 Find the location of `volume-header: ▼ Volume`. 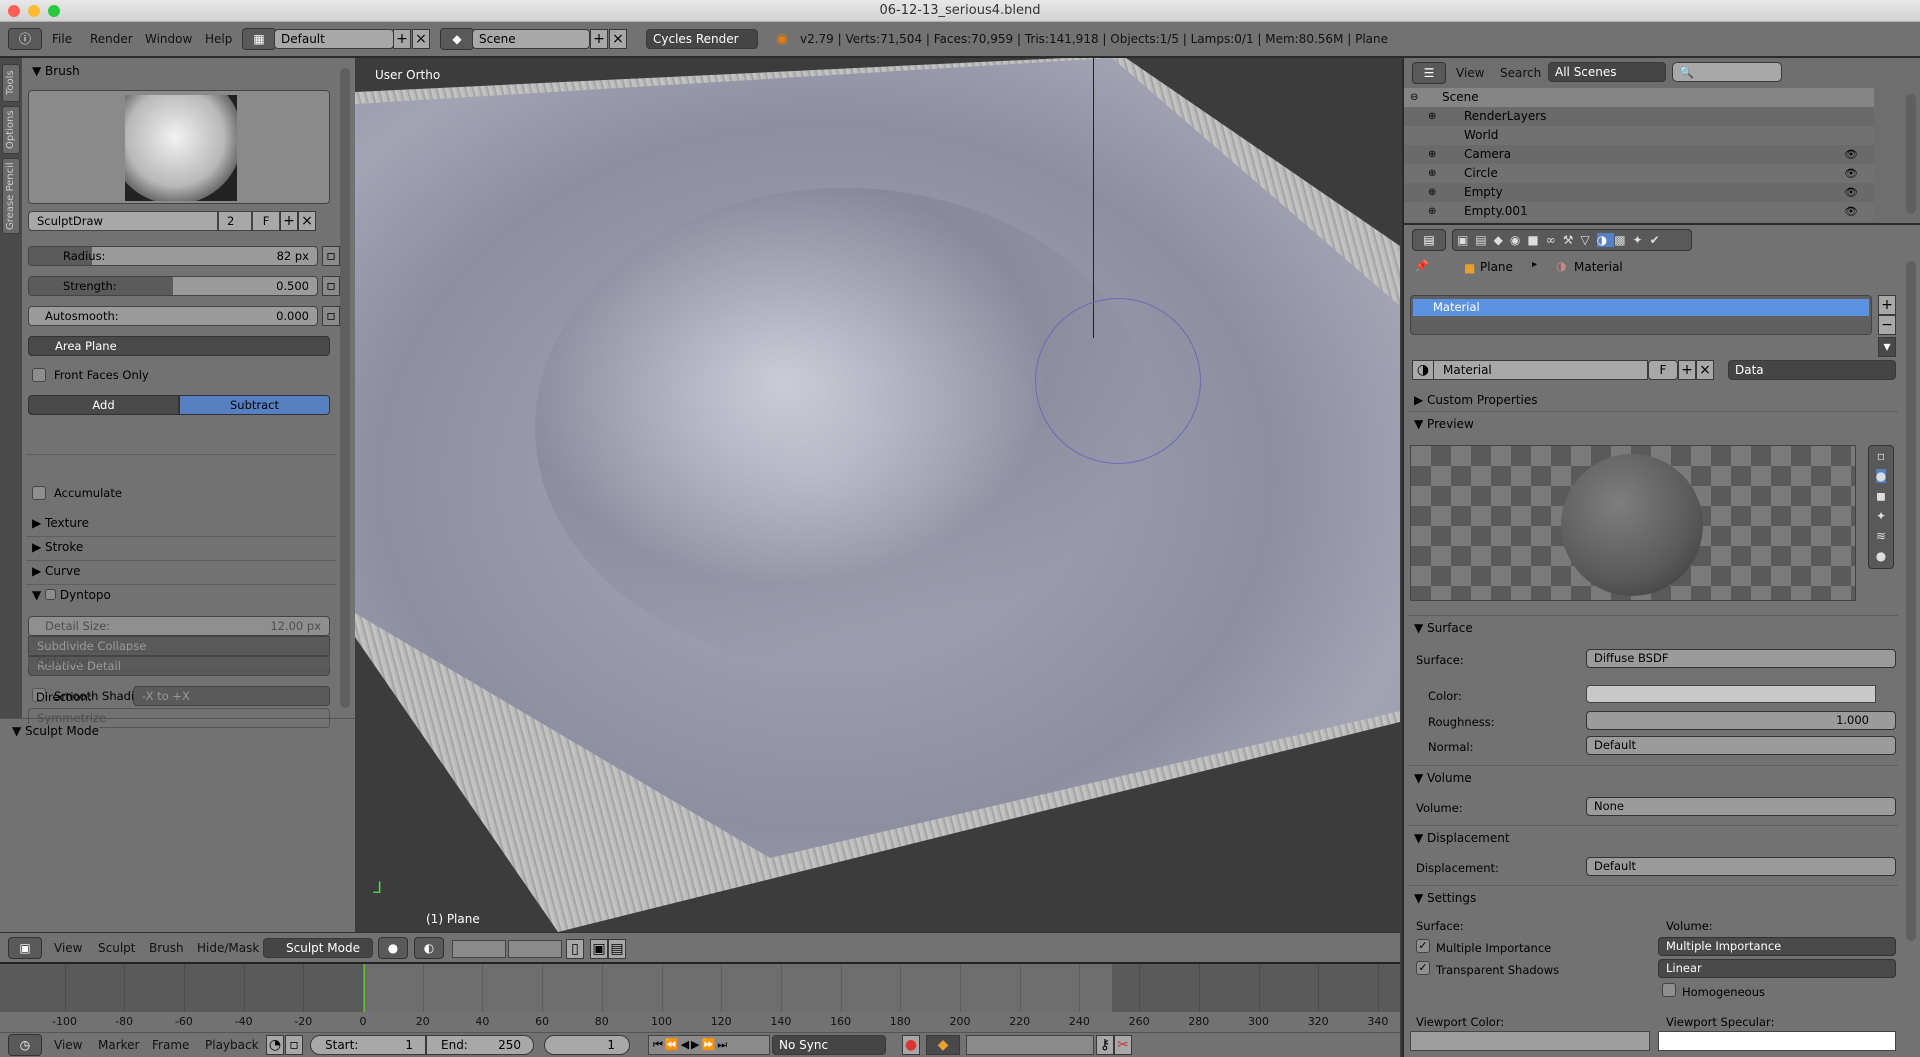

volume-header: ▼ Volume is located at coordinates (1443, 778).